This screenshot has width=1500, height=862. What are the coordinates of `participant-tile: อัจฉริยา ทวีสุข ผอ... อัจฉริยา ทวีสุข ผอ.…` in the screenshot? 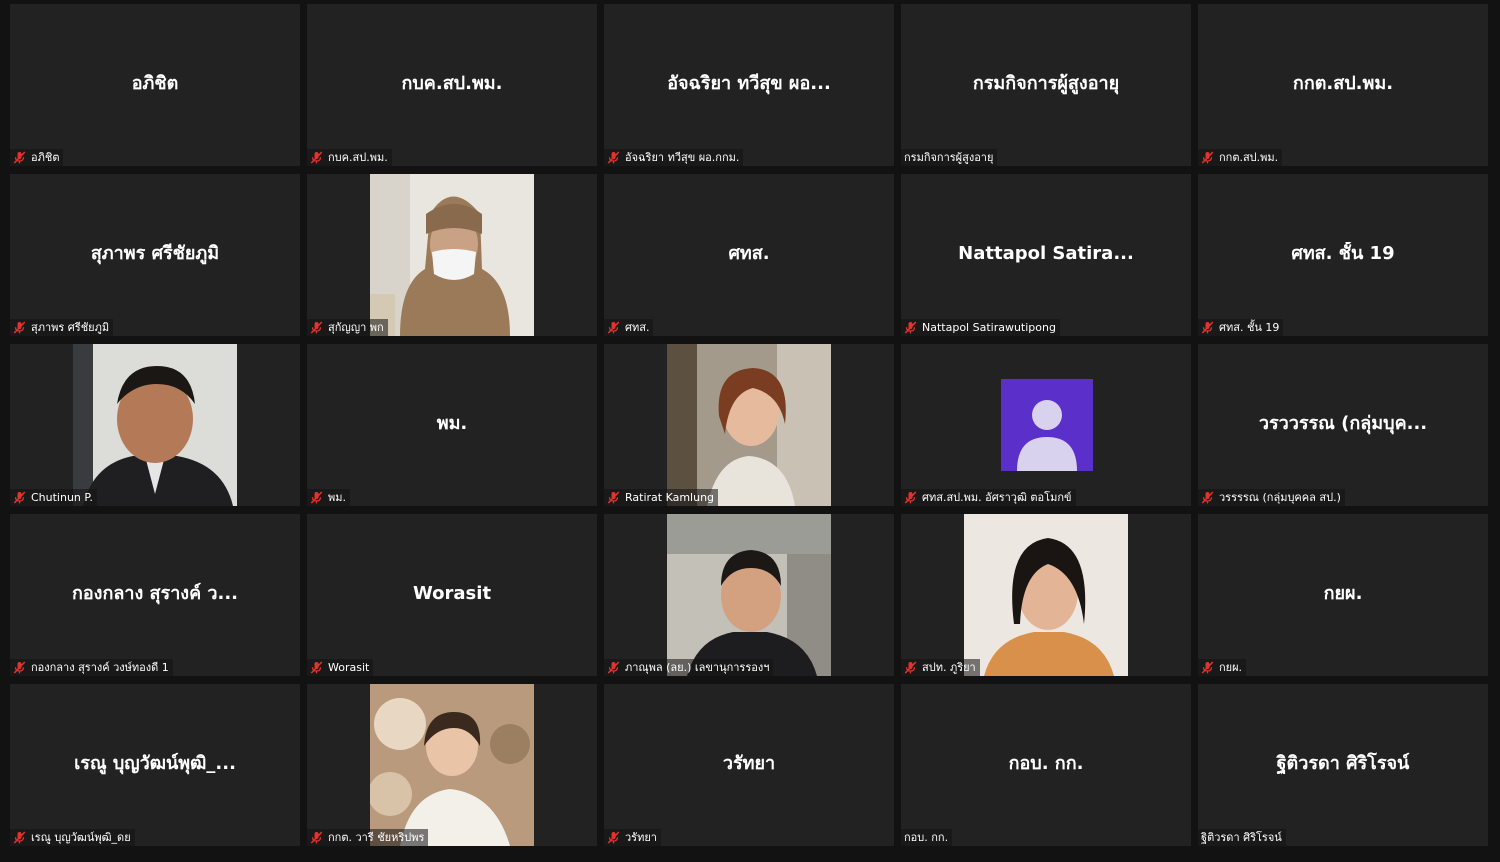 It's located at (749, 85).